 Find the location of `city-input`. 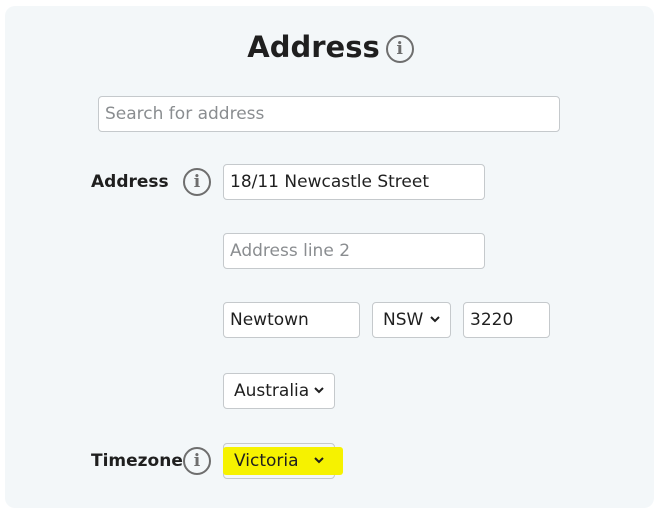

city-input is located at coordinates (291, 320).